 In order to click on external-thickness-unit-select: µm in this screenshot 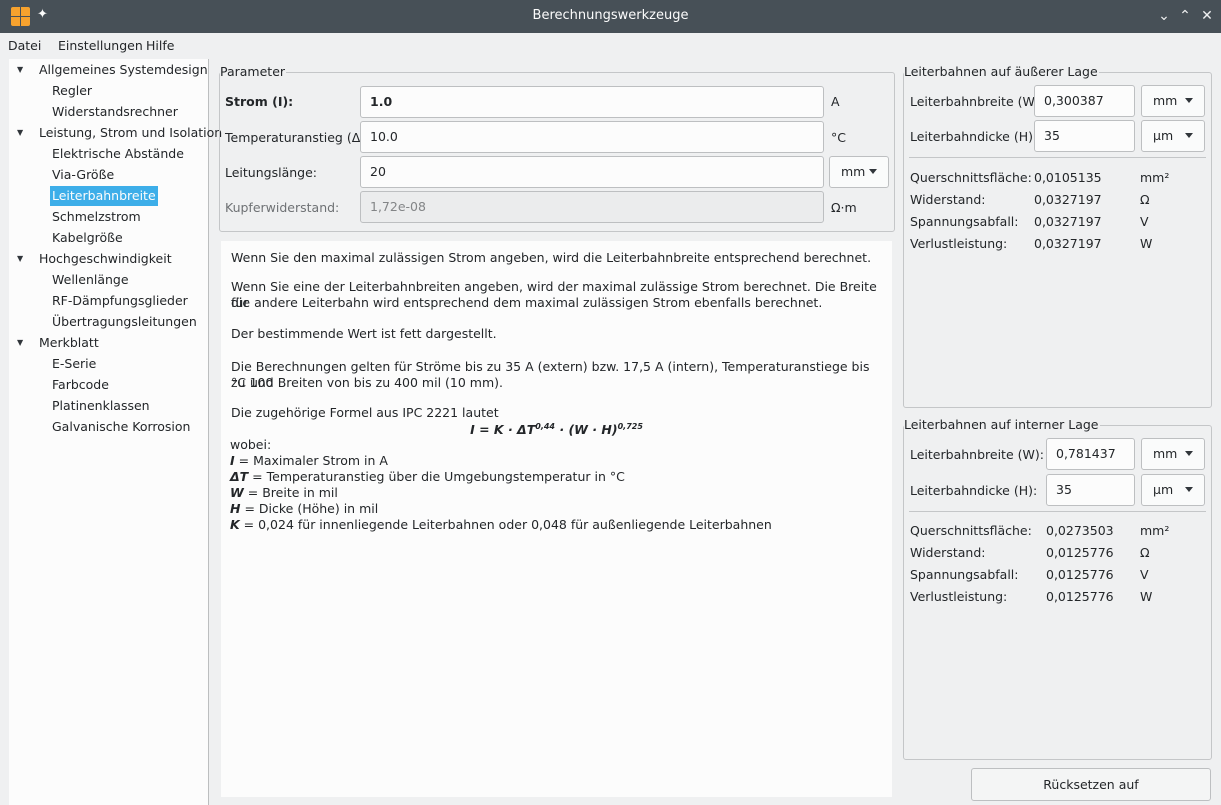, I will do `click(1173, 136)`.